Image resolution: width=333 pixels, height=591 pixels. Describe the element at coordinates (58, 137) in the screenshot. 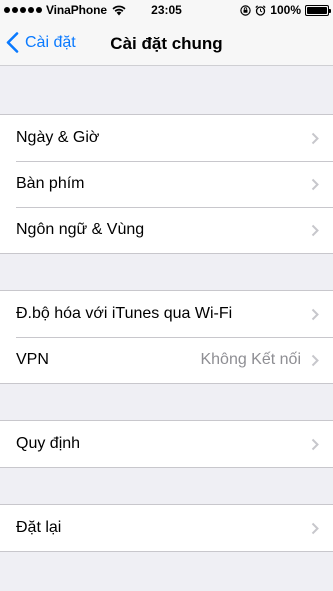

I see `row-label: Ngày & Giờ` at that location.